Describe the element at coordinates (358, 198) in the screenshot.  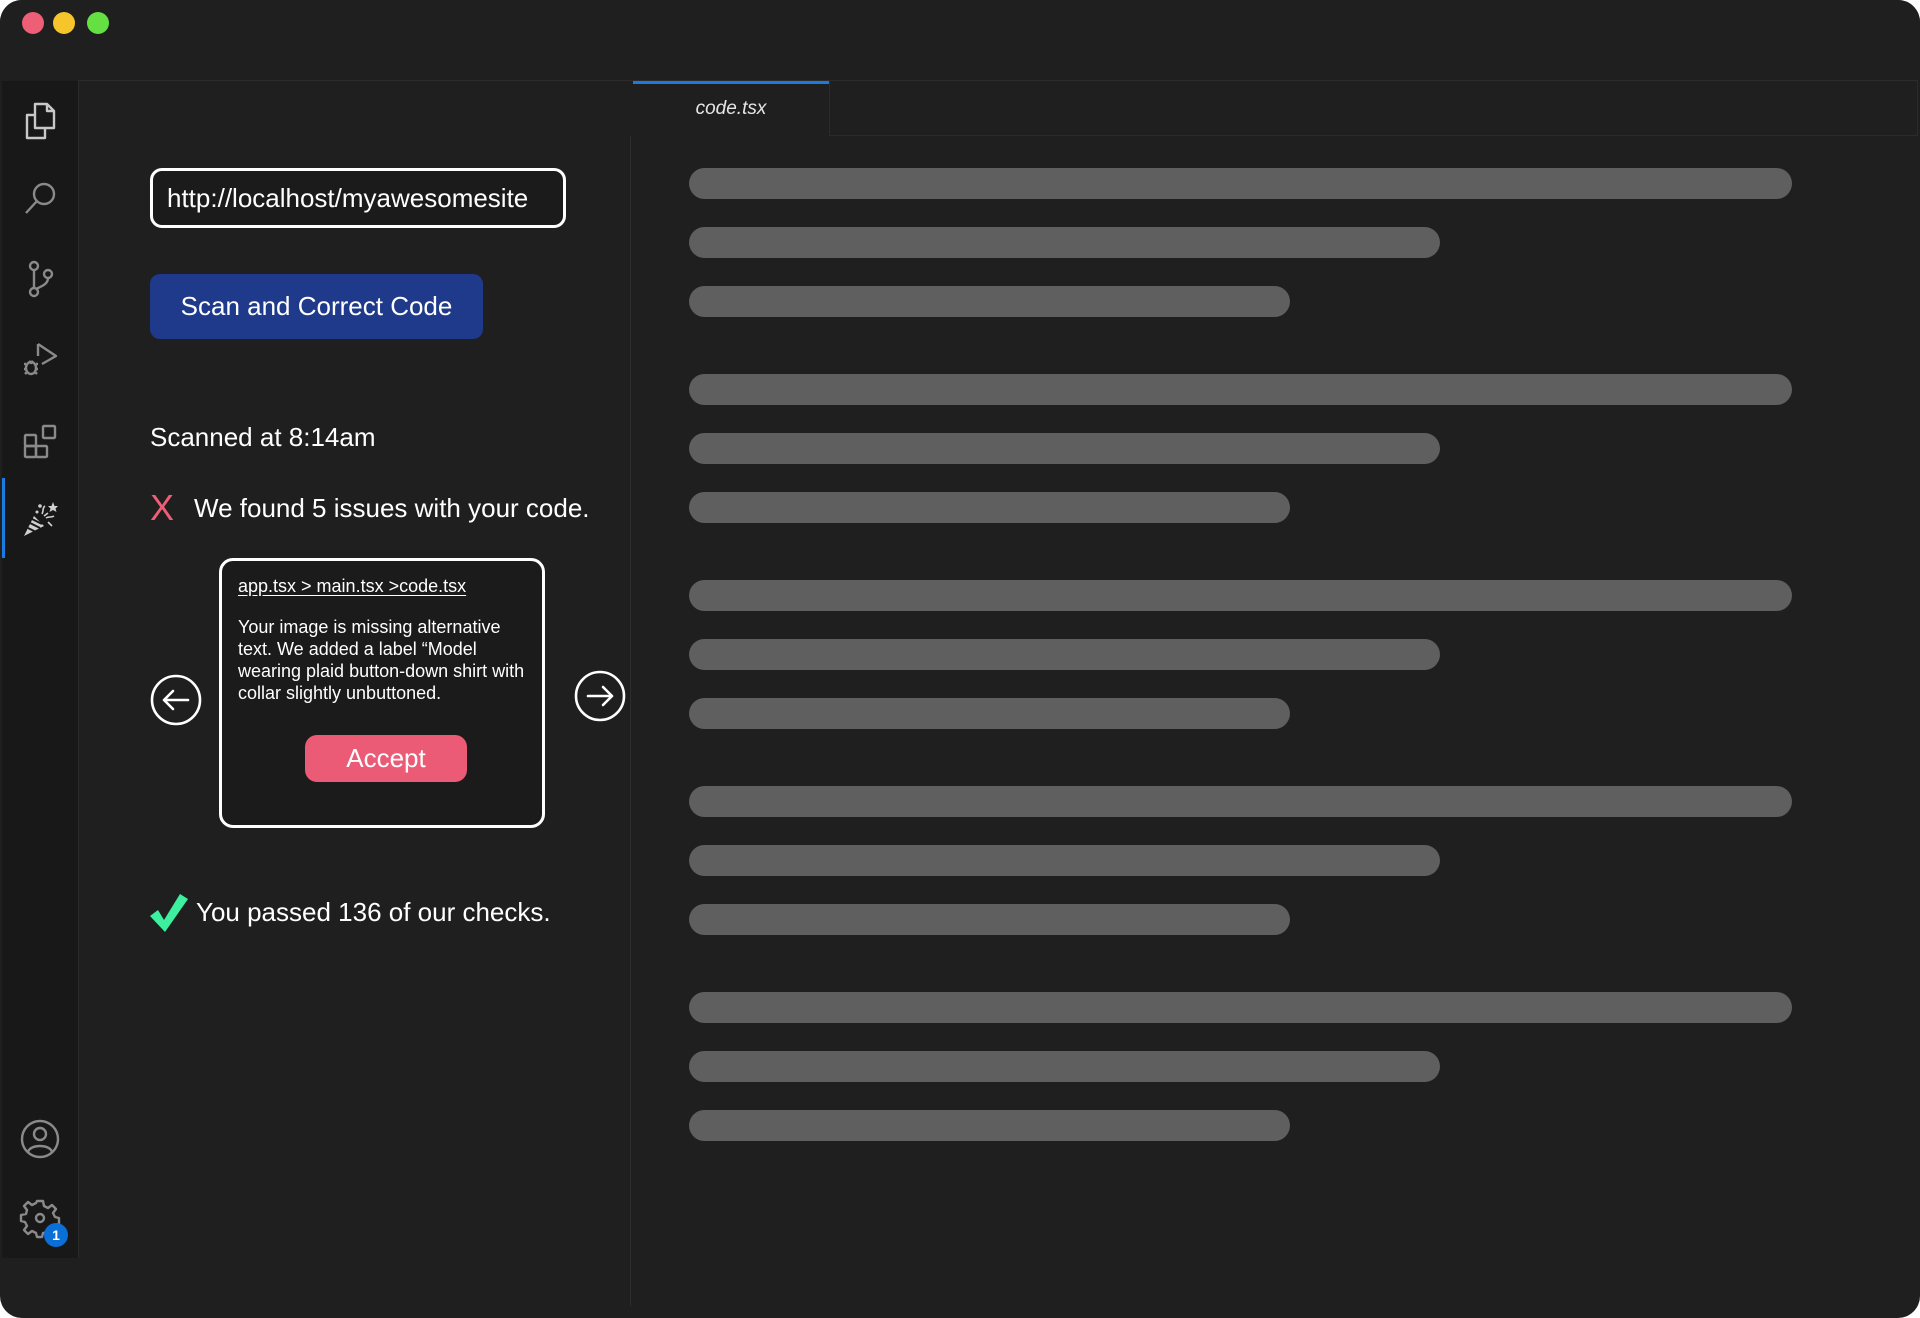
I see `url-input` at that location.